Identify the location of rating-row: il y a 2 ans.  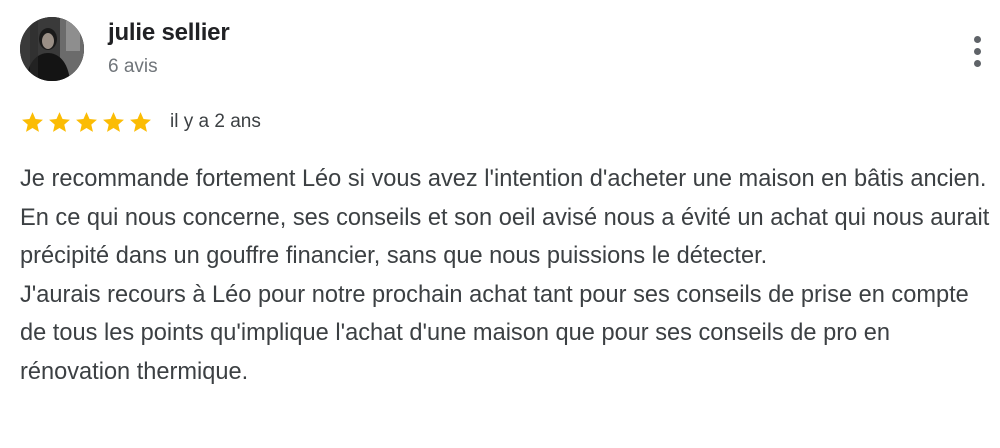
(140, 122).